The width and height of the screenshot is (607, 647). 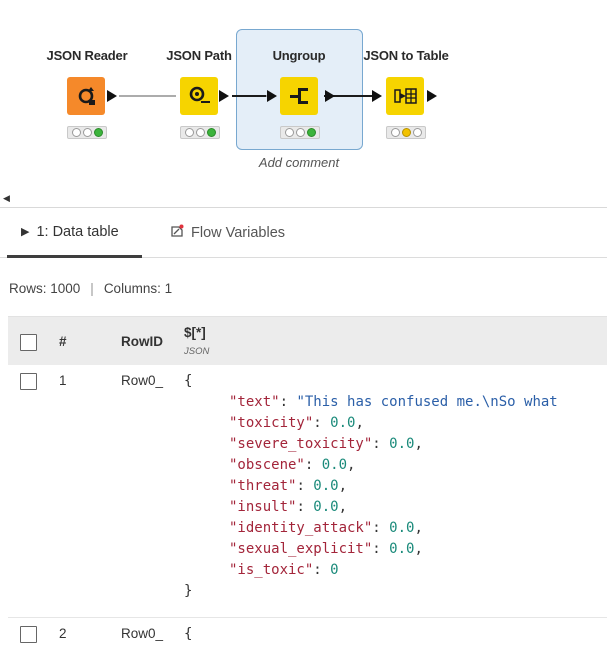 I want to click on flow-variable-icon, so click(x=177, y=233).